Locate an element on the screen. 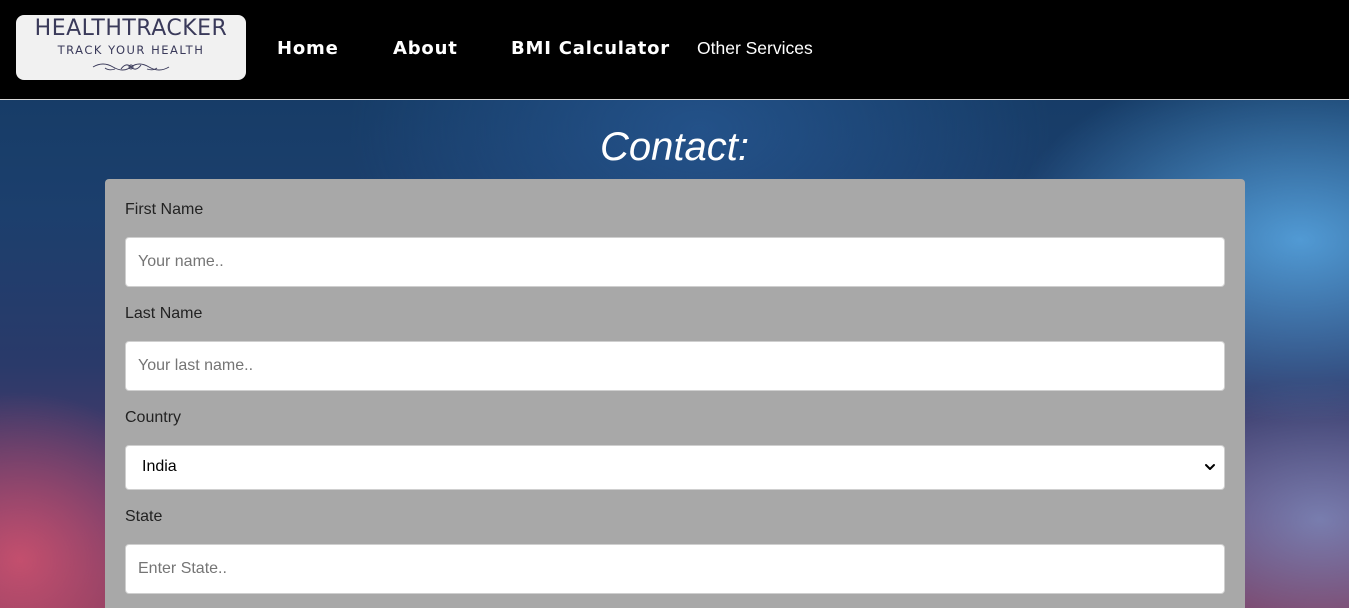 The image size is (1349, 608). nav-home: Home is located at coordinates (308, 48).